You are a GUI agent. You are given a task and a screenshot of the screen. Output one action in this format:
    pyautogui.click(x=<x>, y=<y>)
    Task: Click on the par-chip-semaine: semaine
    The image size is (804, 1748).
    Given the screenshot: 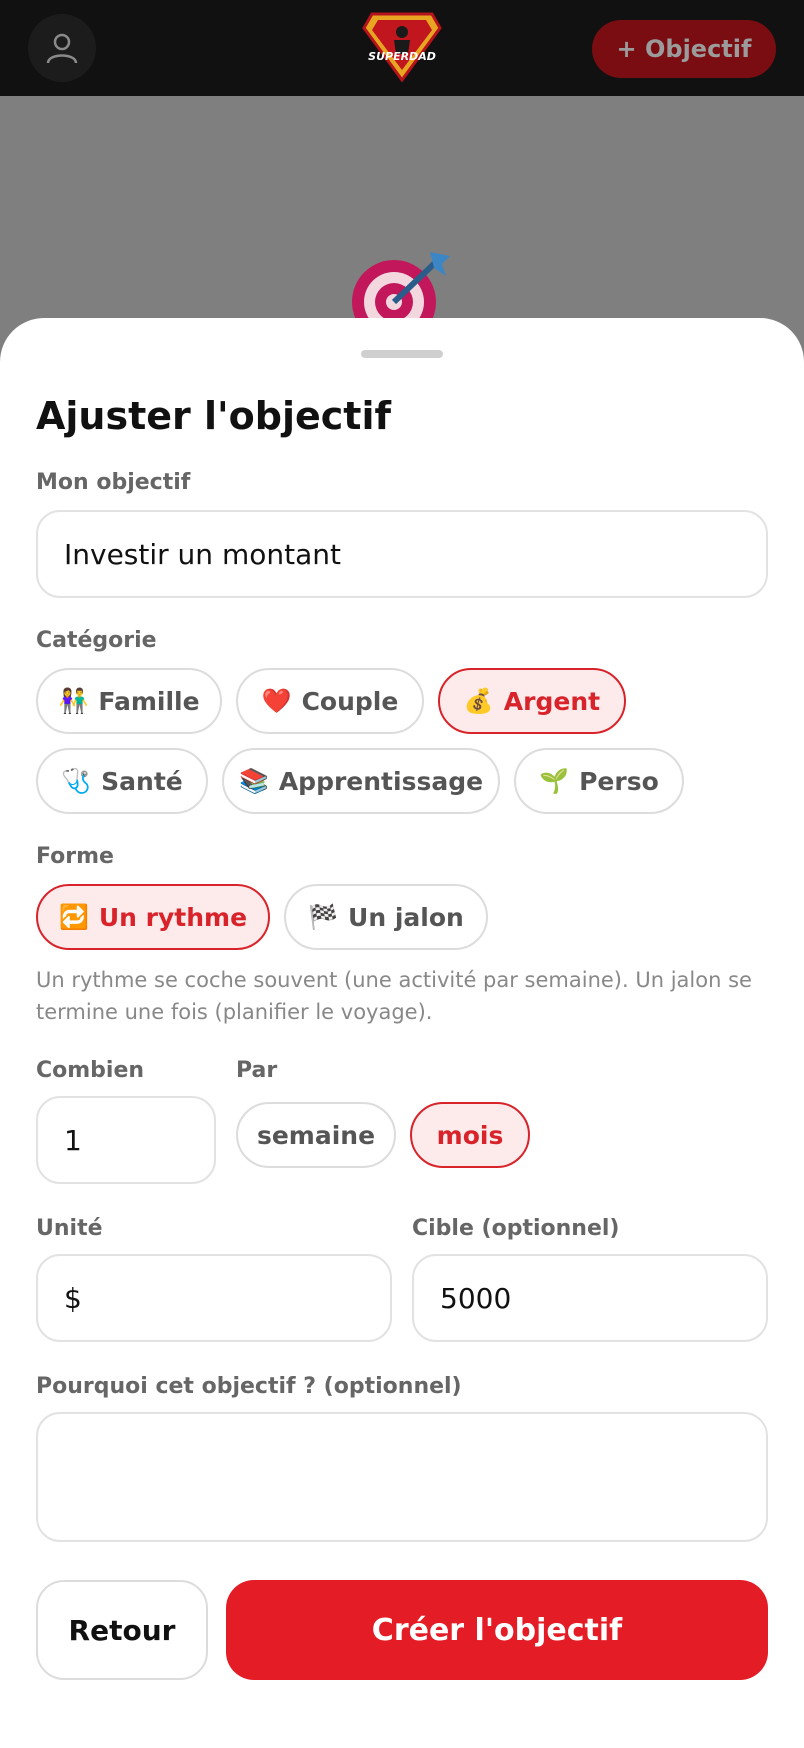 What is the action you would take?
    pyautogui.click(x=316, y=1135)
    